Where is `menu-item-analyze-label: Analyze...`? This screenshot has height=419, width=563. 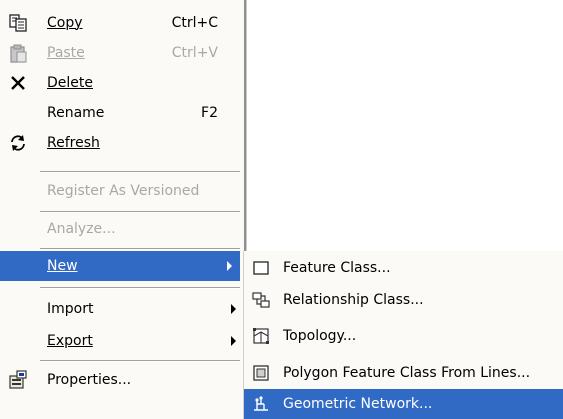 menu-item-analyze-label: Analyze... is located at coordinates (81, 229).